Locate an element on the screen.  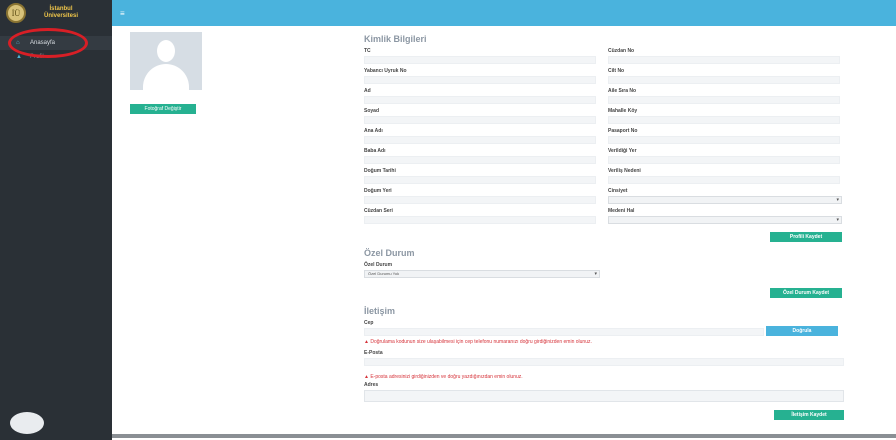
save-special-status-button: Özel Durum Kaydet is located at coordinates (806, 293).